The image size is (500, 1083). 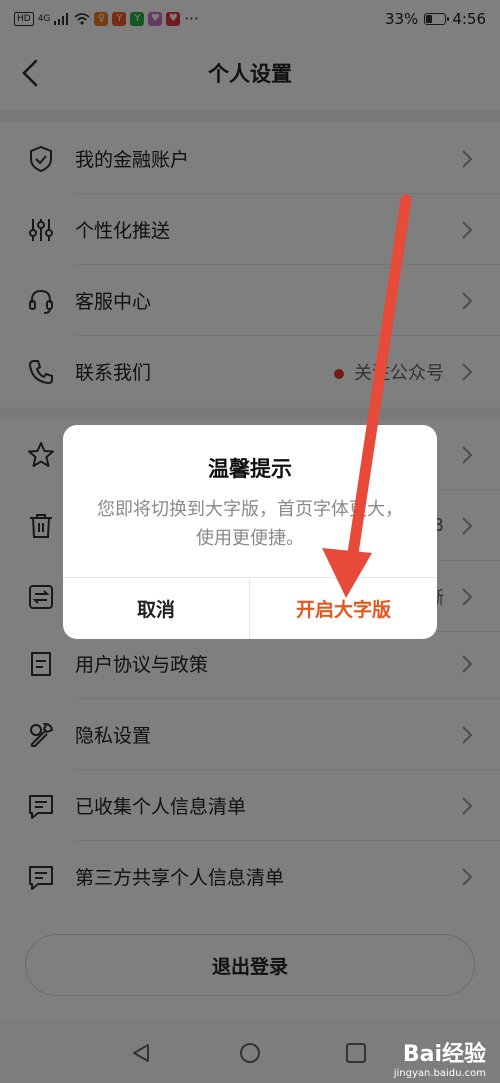 I want to click on large-font-dialog: 温馨提示 您即将切换到大字版，首页字体更大，使用更便捷。 取消 开启大字版, so click(x=250, y=532).